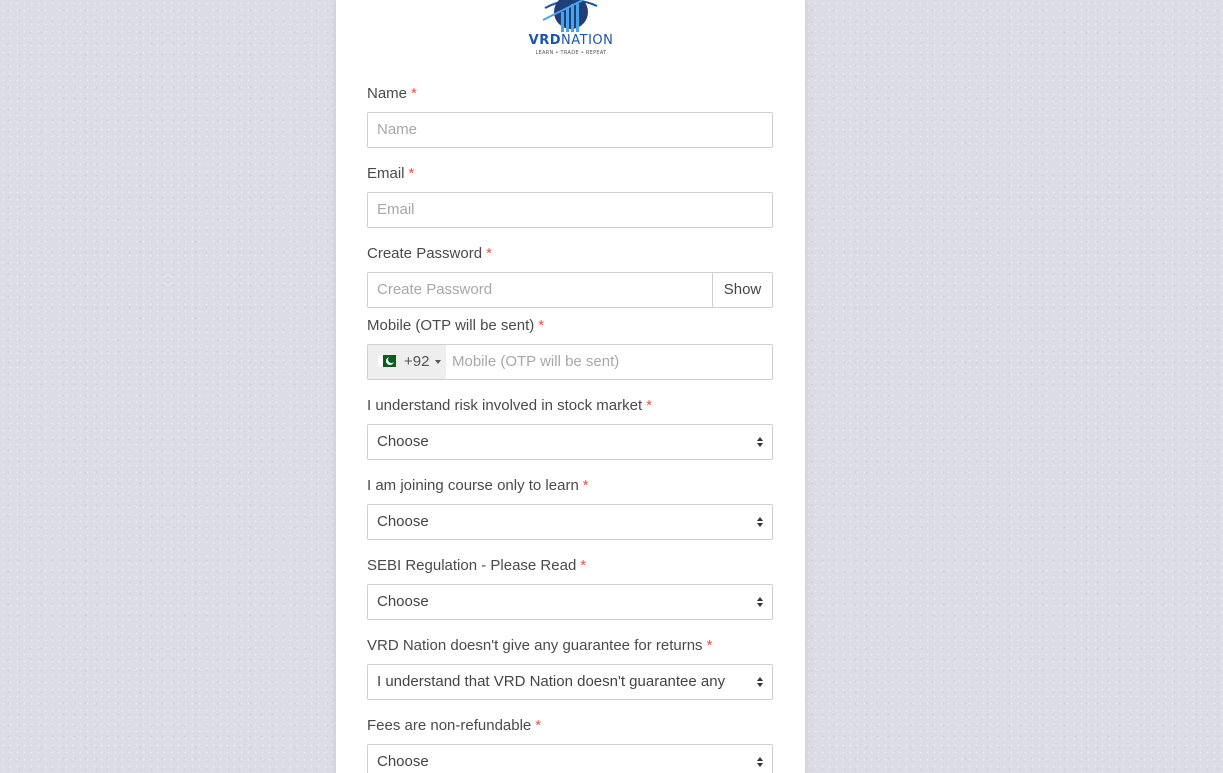 This screenshot has height=773, width=1223. Describe the element at coordinates (478, 485) in the screenshot. I see `learn-label: I am joining course only to learn *` at that location.